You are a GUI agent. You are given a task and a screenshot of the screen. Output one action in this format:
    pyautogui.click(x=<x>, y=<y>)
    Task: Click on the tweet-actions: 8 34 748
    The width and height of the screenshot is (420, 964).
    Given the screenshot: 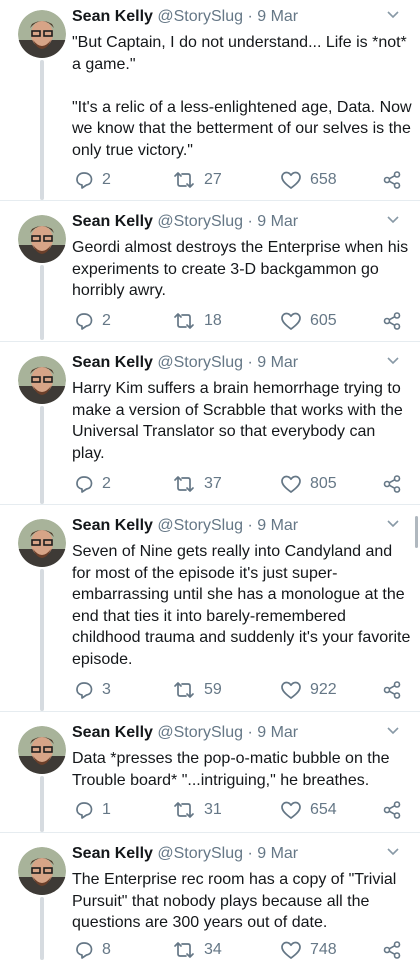 What is the action you would take?
    pyautogui.click(x=240, y=952)
    